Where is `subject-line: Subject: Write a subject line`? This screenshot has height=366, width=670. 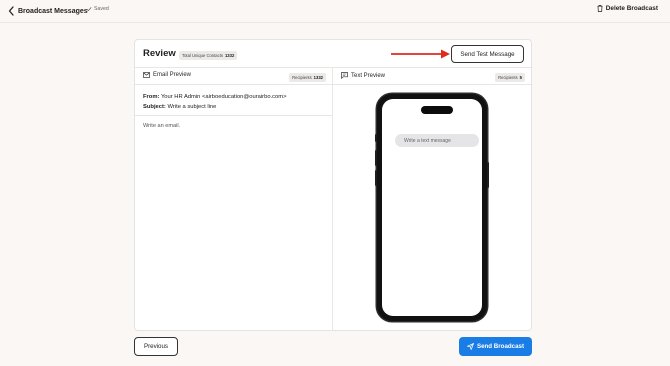
subject-line: Subject: Write a subject line is located at coordinates (215, 107).